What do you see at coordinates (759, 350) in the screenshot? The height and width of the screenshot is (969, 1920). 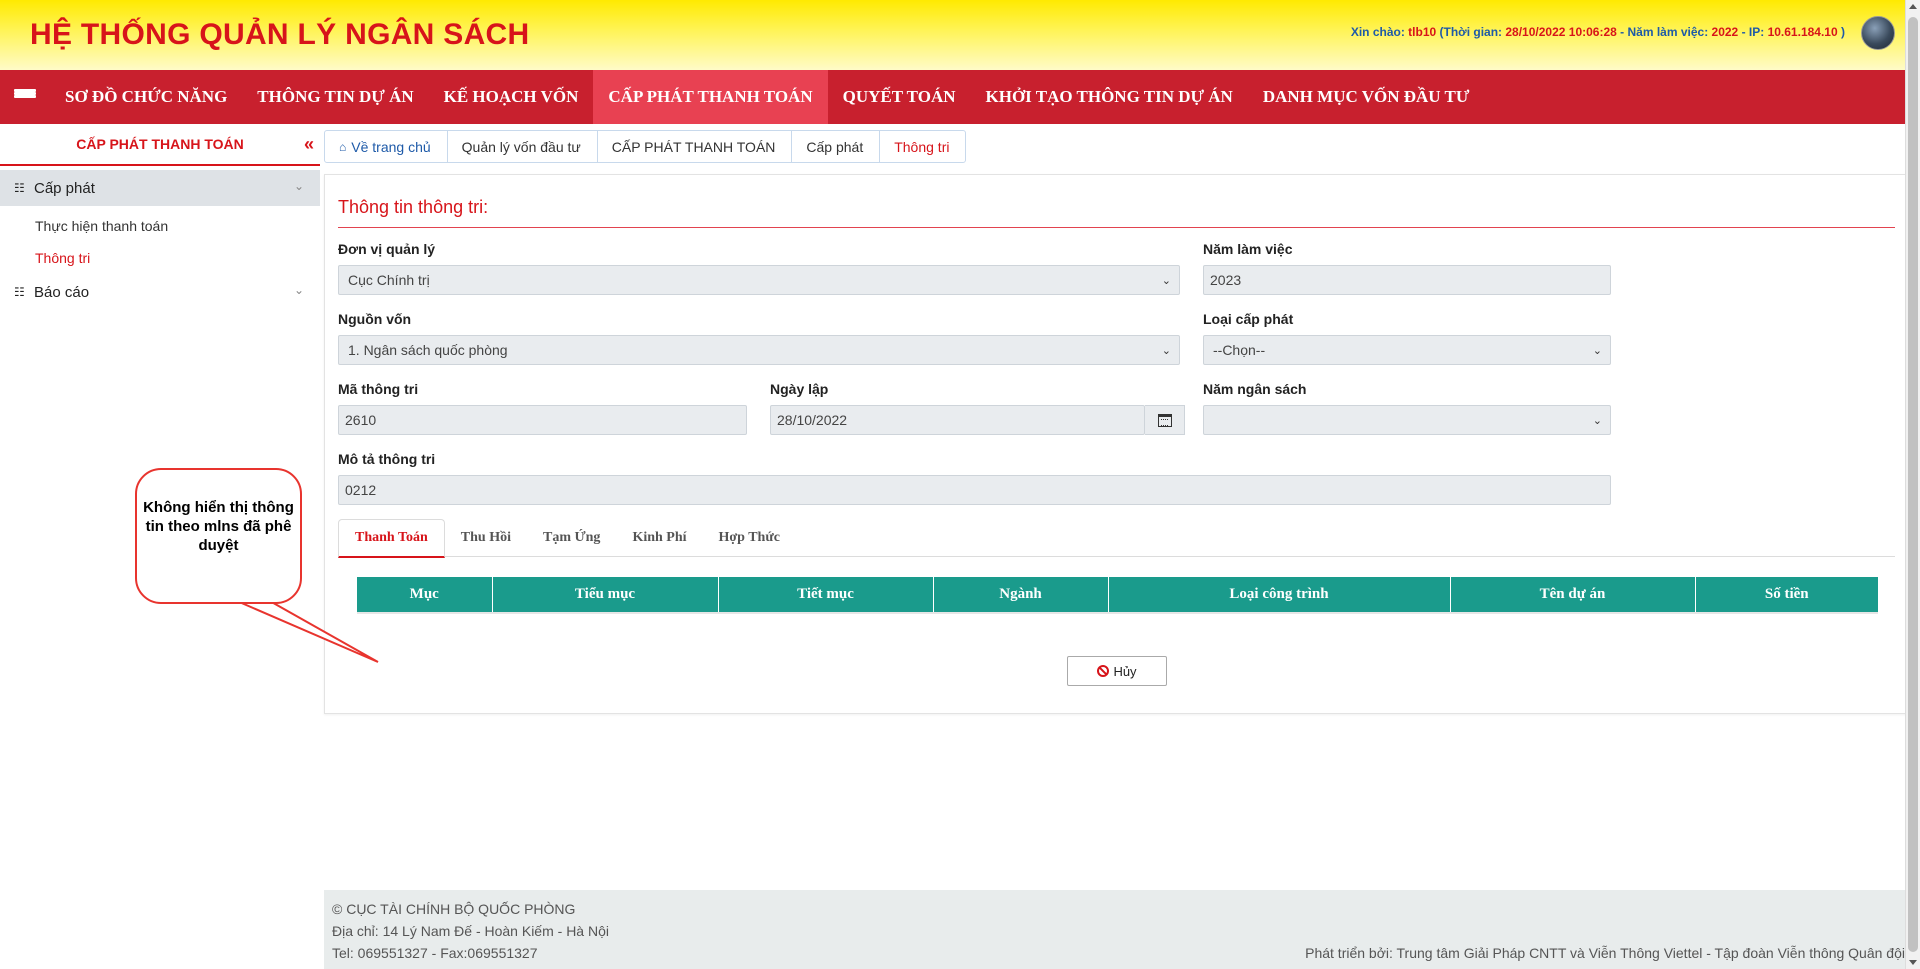 I see `nguon-von-select: 1. Ngân sách quốc phòng ⌄` at bounding box center [759, 350].